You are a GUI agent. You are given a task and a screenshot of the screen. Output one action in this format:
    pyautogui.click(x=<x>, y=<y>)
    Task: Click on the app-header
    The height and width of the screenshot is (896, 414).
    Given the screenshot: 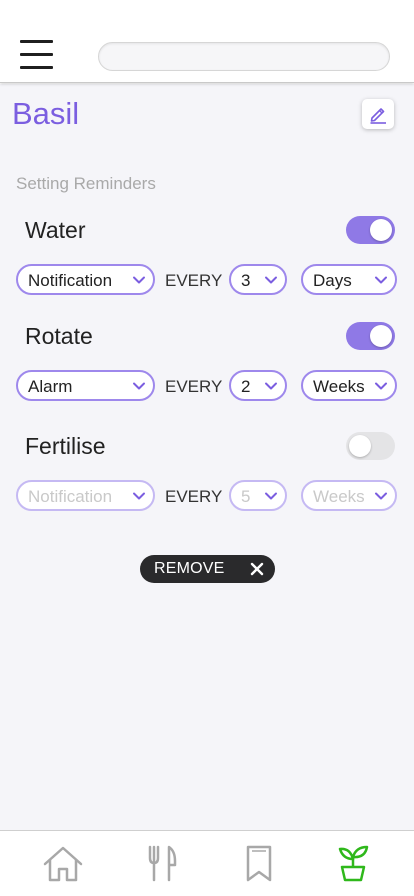 What is the action you would take?
    pyautogui.click(x=207, y=41)
    